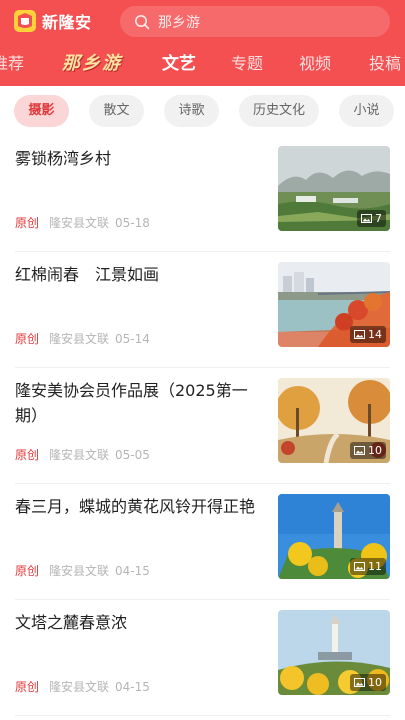 This screenshot has width=405, height=720. What do you see at coordinates (334, 536) in the screenshot?
I see `article-thumbnail: 11` at bounding box center [334, 536].